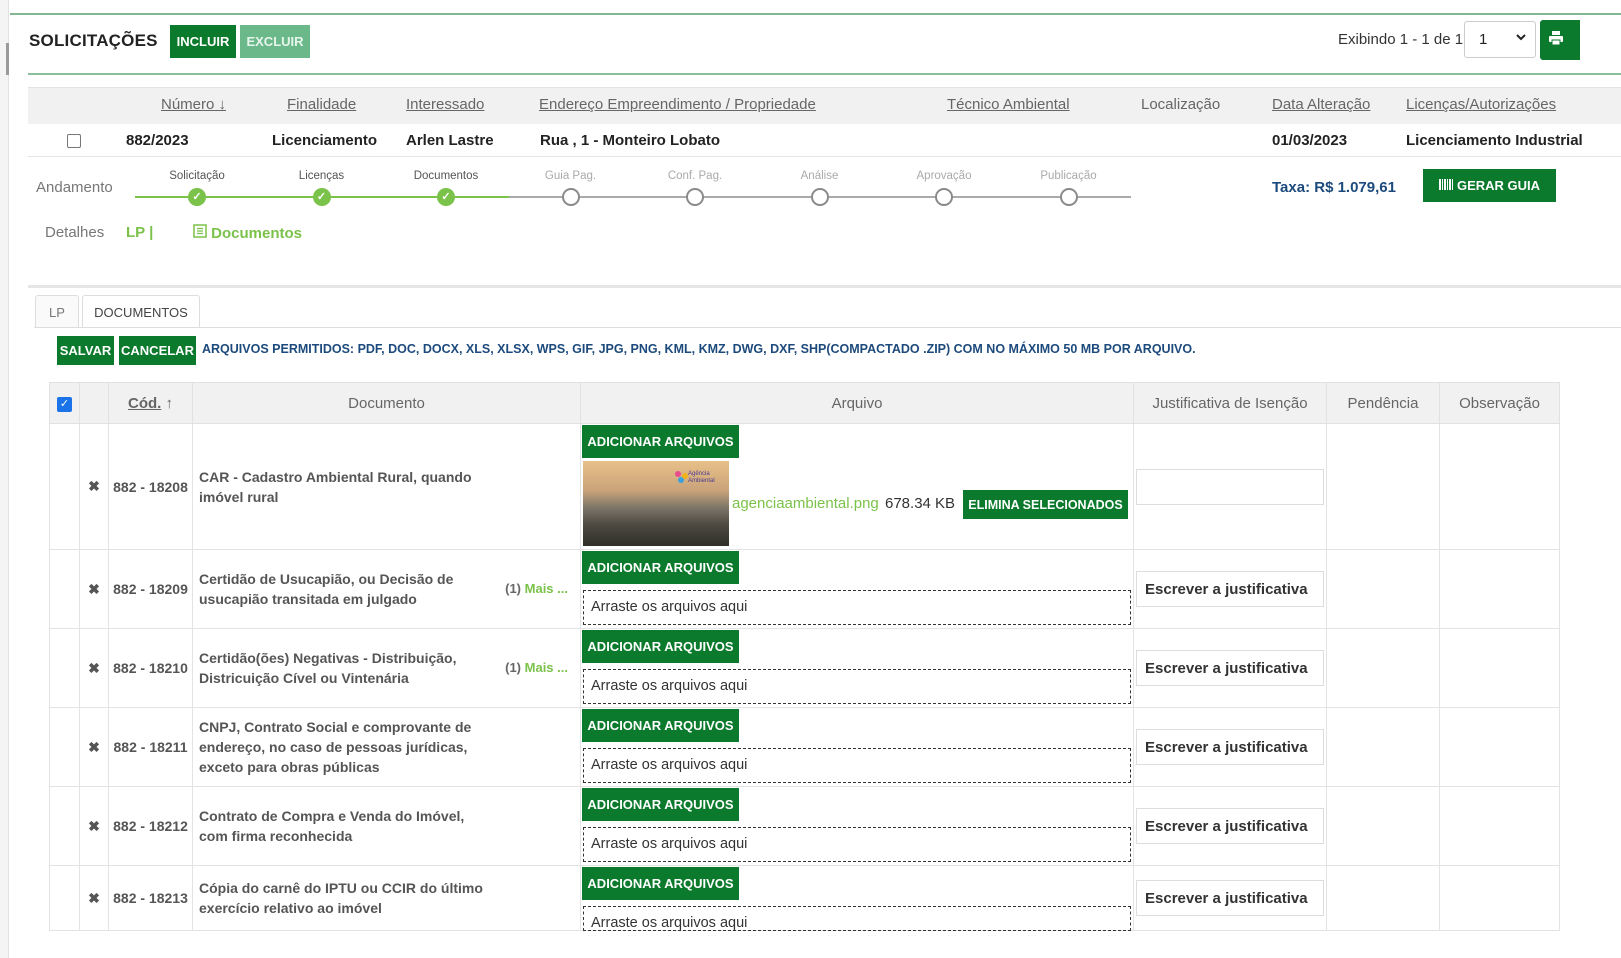  What do you see at coordinates (150, 486) in the screenshot?
I see `cell-cod: 882 - 18208` at bounding box center [150, 486].